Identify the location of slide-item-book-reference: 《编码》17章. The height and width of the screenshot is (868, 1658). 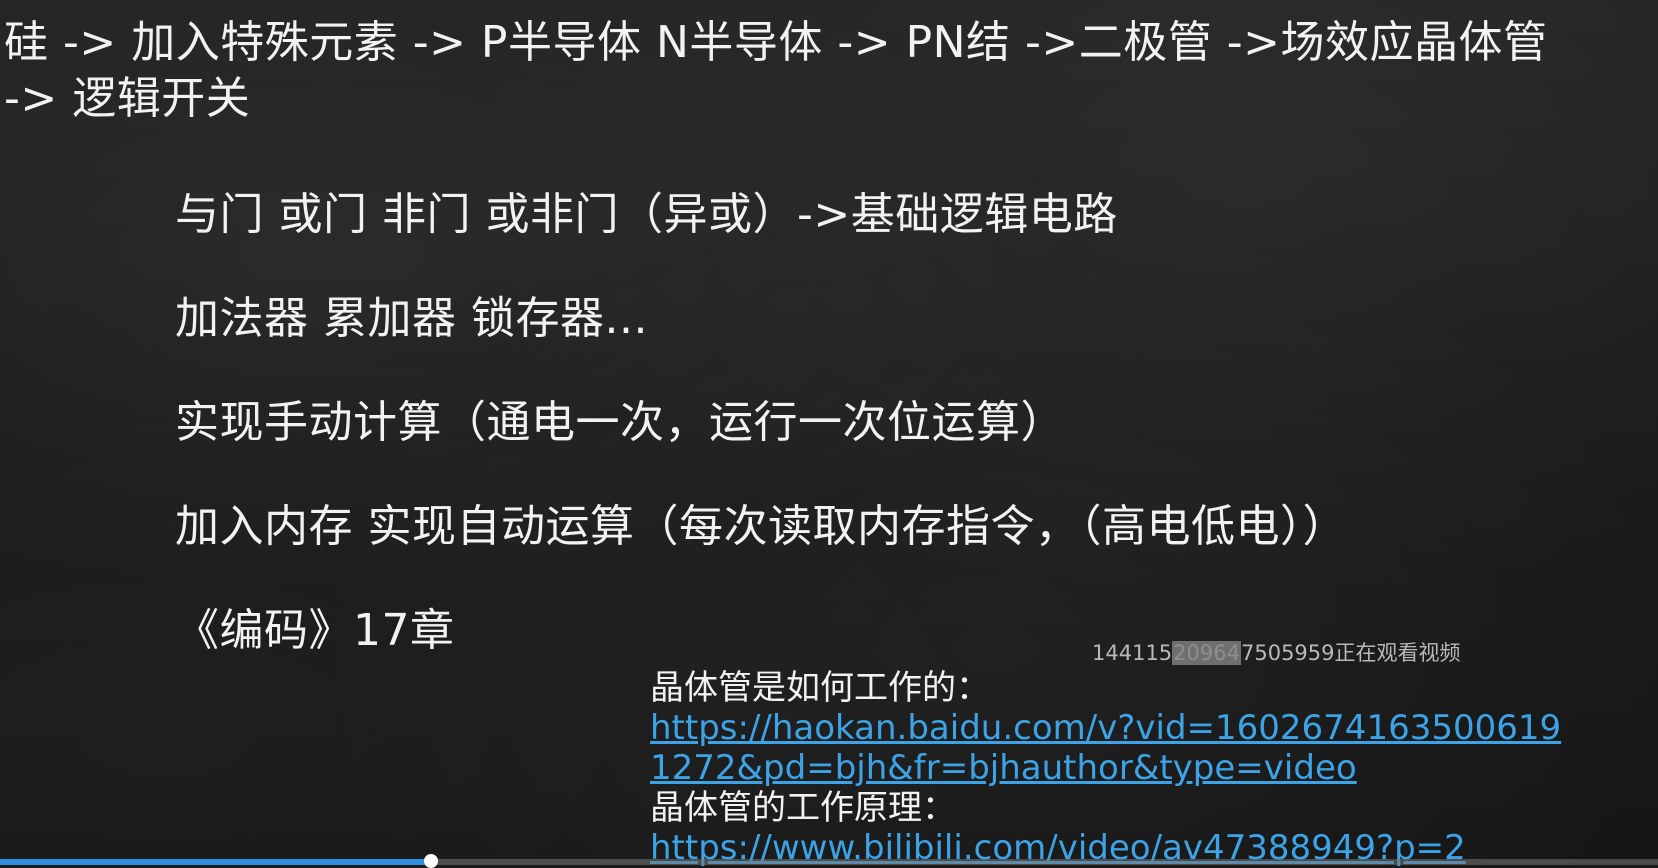
(315, 630).